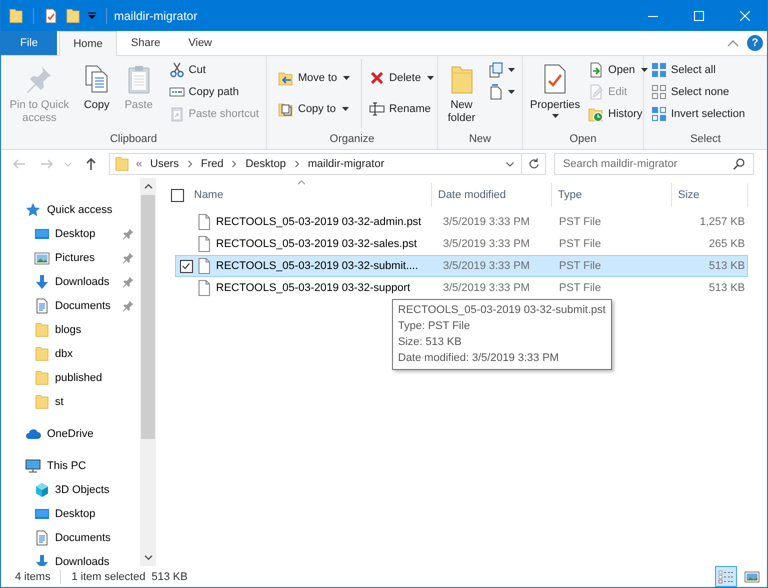 The height and width of the screenshot is (588, 768). I want to click on address-bar: « Users Fred Desktop maildir-migrator, so click(315, 164).